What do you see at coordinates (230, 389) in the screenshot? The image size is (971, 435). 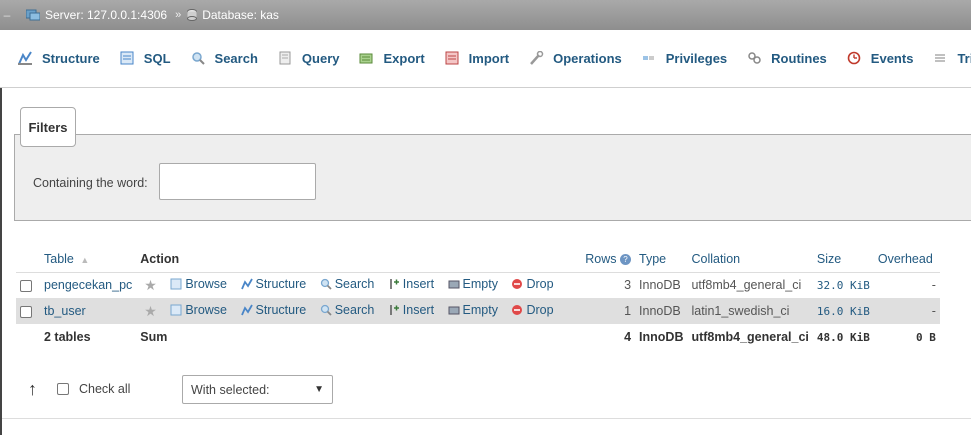 I see `with-selected-label: With selected:` at bounding box center [230, 389].